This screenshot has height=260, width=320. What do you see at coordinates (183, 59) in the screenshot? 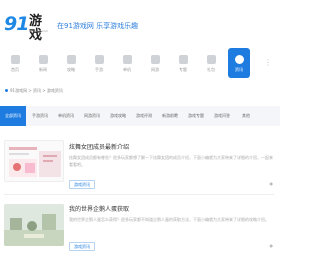
I see `topic-icon` at bounding box center [183, 59].